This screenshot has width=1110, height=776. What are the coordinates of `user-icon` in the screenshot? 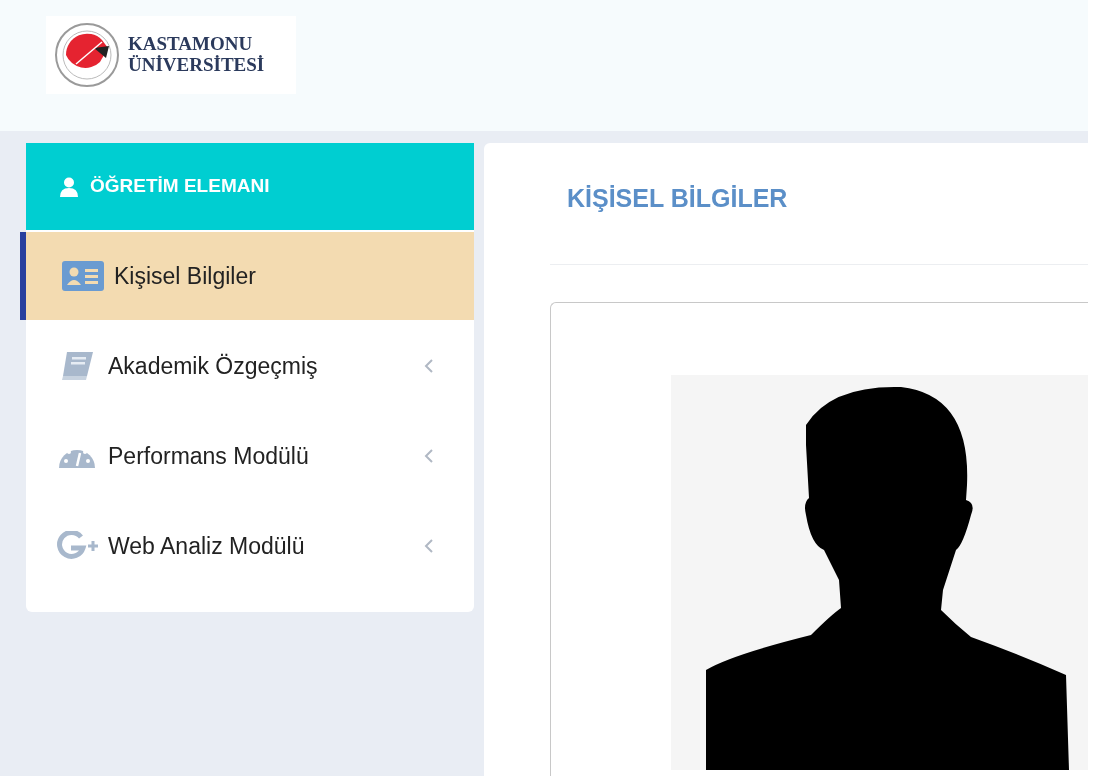 It's located at (69, 186).